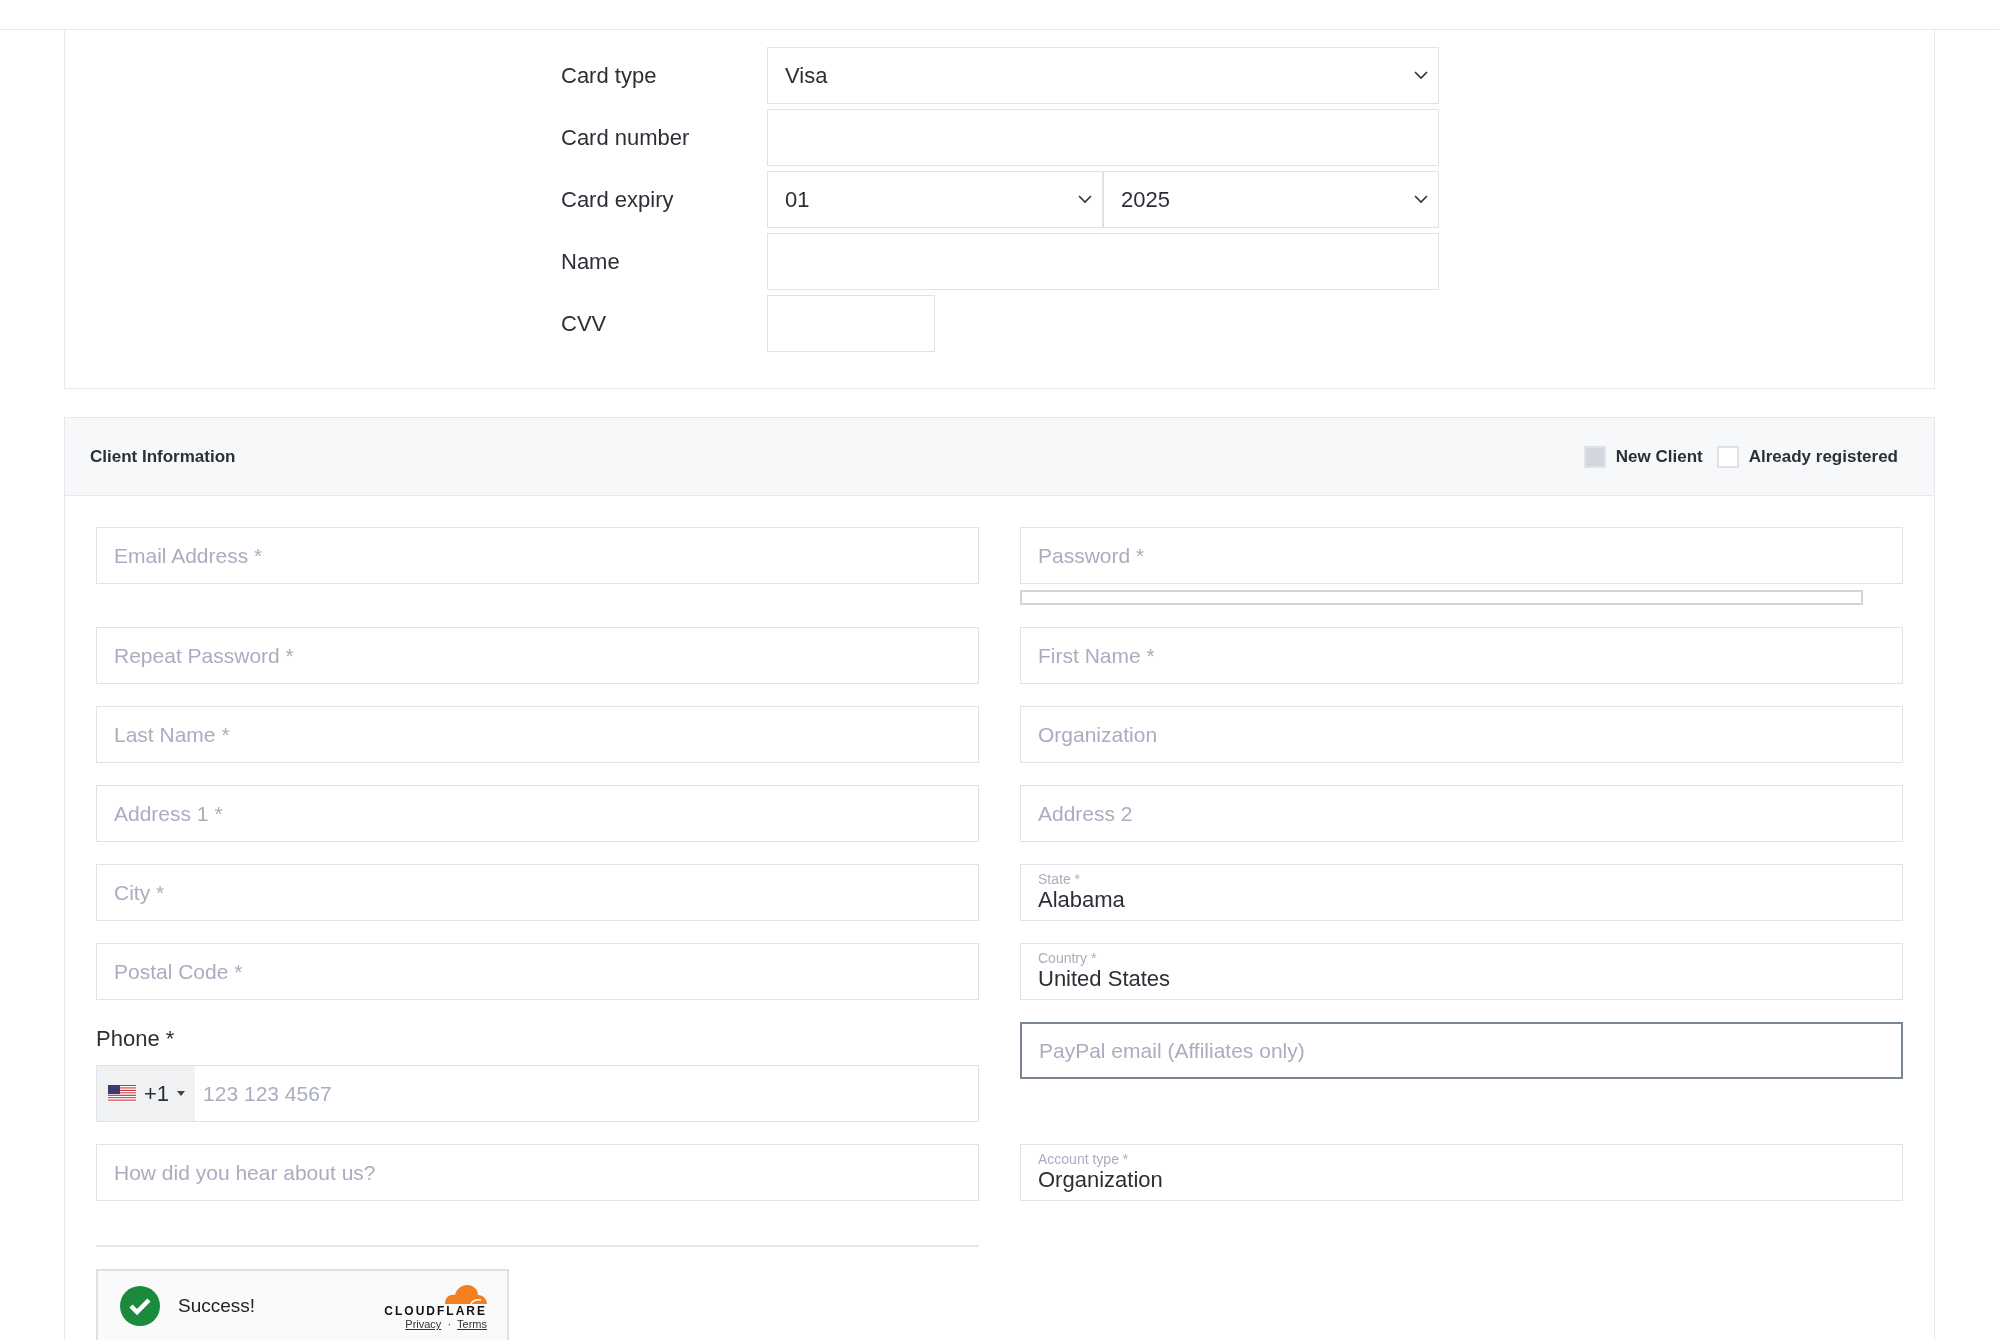  I want to click on field-label: Card expiry, so click(618, 199).